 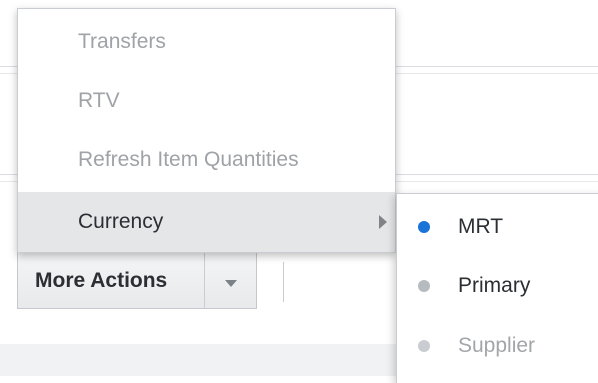 I want to click on chevron-down-icon, so click(x=230, y=283).